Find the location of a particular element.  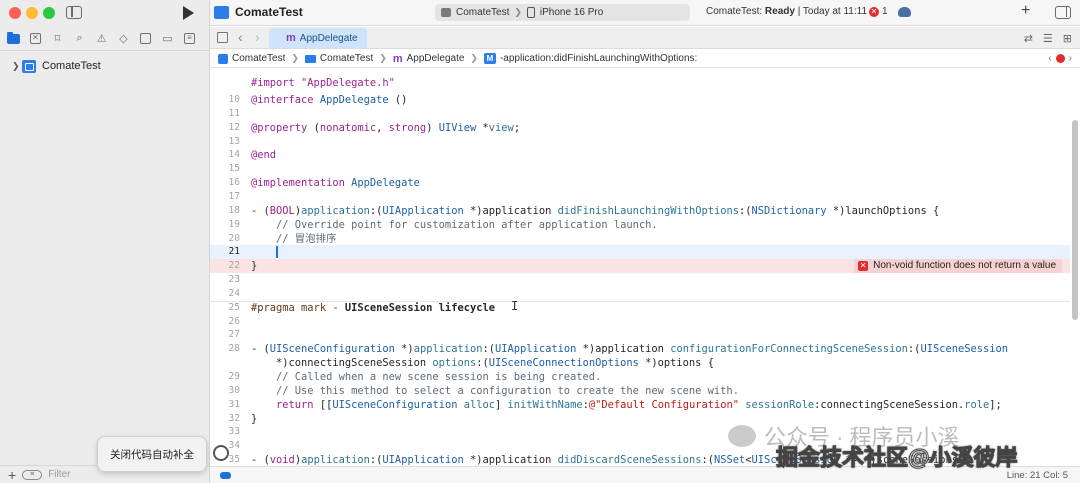

close-window-button is located at coordinates (15, 13).